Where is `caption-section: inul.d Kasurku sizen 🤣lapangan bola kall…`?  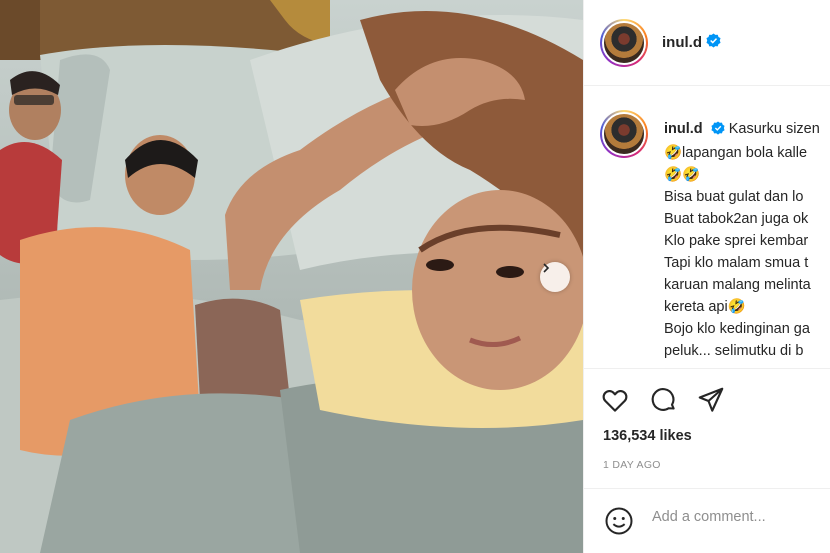
caption-section: inul.d Kasurku sizen 🤣lapangan bola kall… is located at coordinates (715, 234).